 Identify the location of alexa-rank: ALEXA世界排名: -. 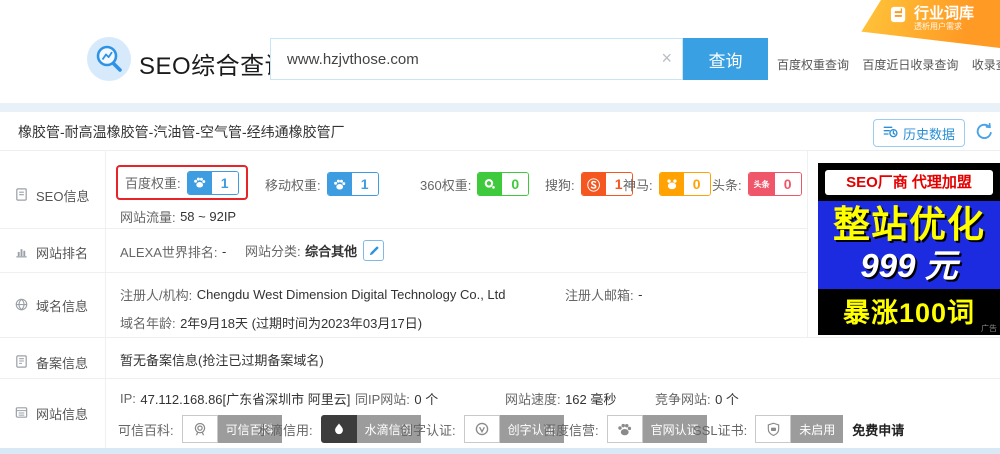
(173, 252).